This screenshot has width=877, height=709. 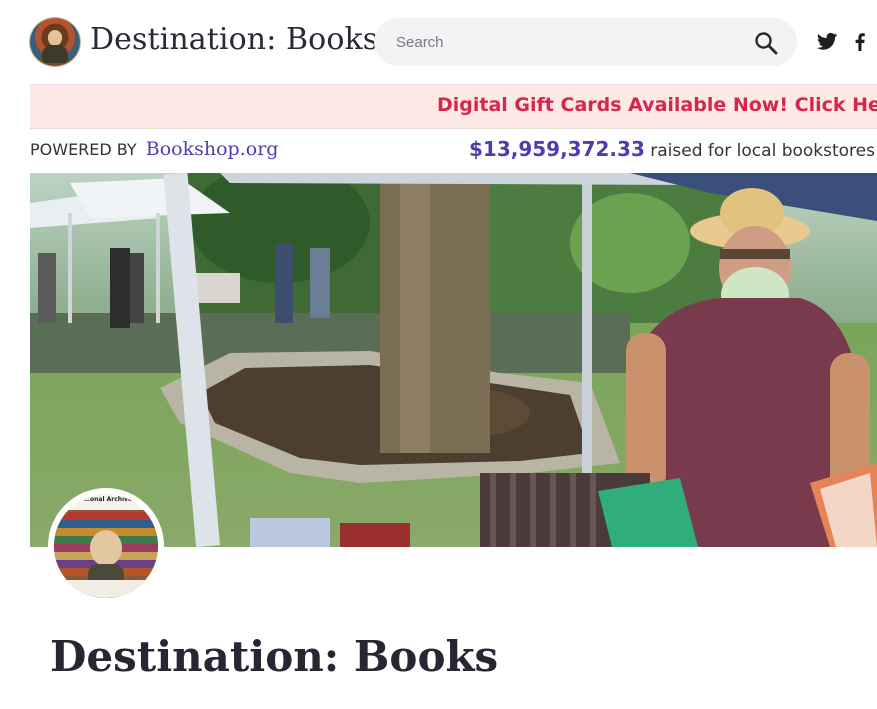 I want to click on avatar-photo: …onal Archive, so click(x=106, y=546).